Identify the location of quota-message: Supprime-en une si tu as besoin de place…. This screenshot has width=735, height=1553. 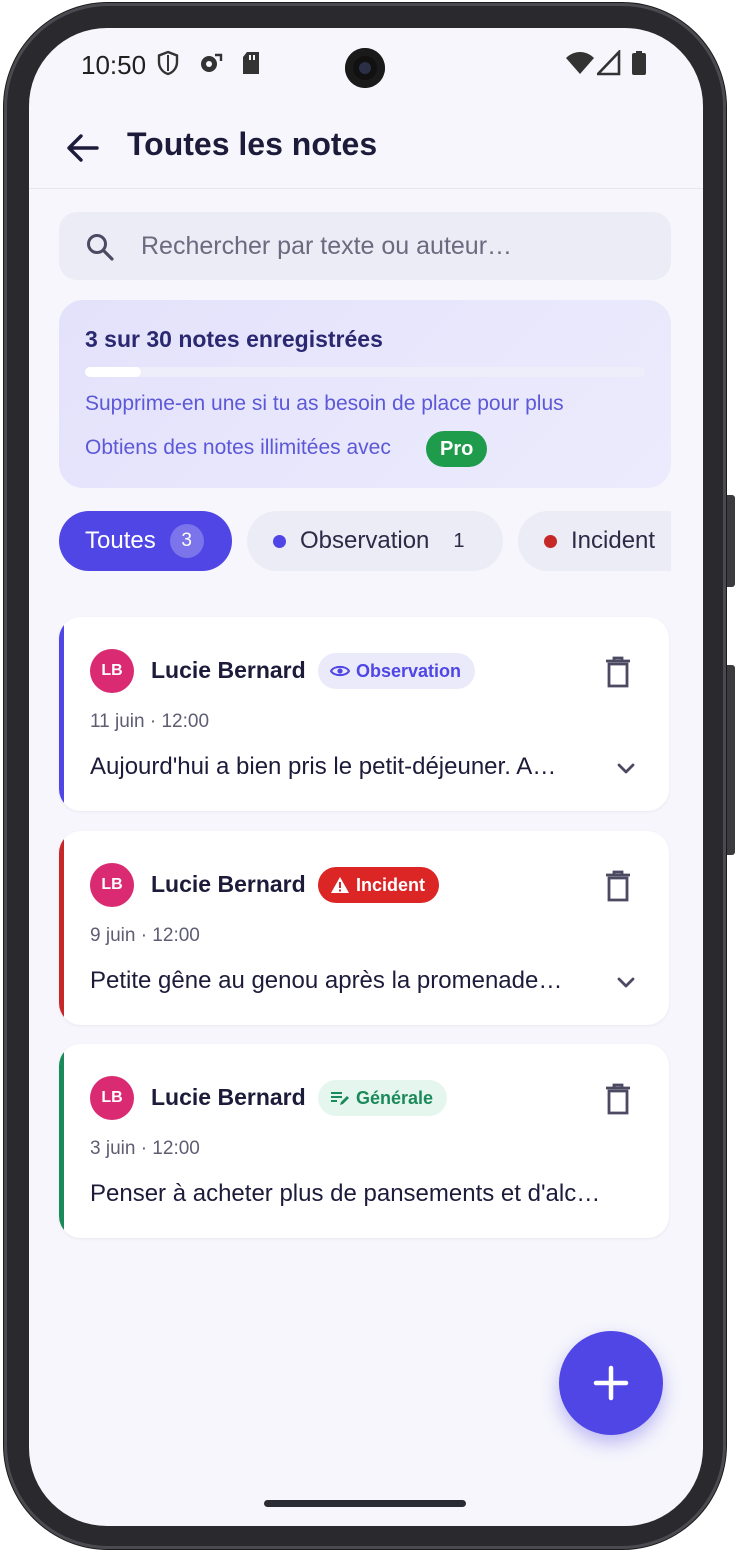
(324, 403).